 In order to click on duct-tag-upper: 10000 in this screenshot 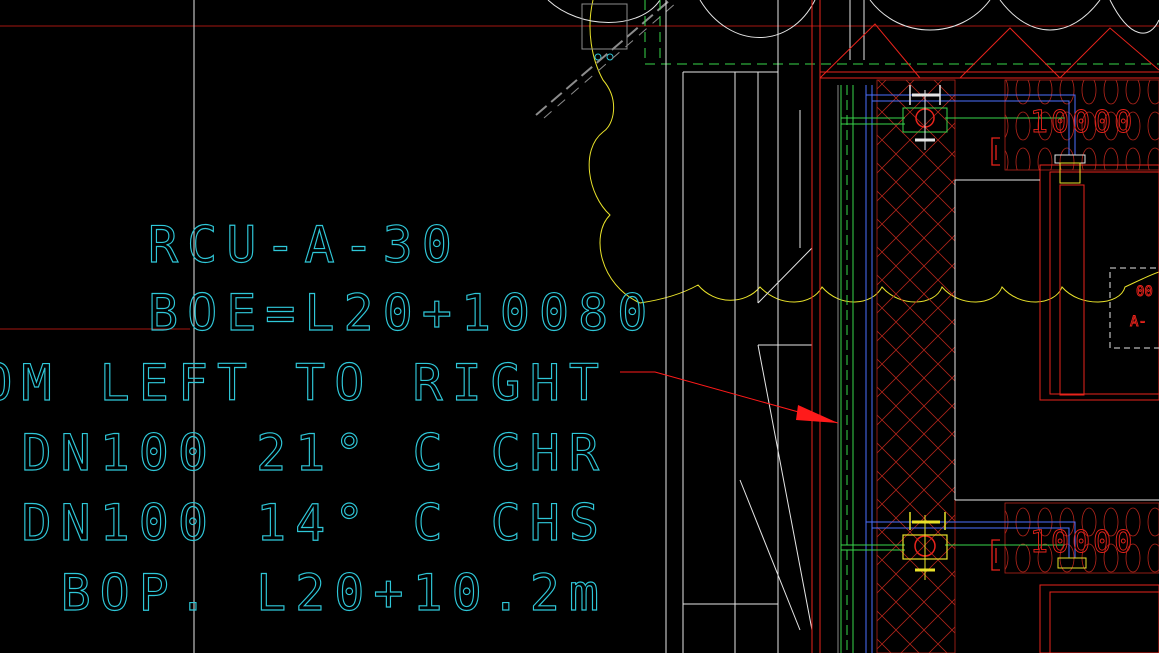, I will do `click(1082, 122)`.